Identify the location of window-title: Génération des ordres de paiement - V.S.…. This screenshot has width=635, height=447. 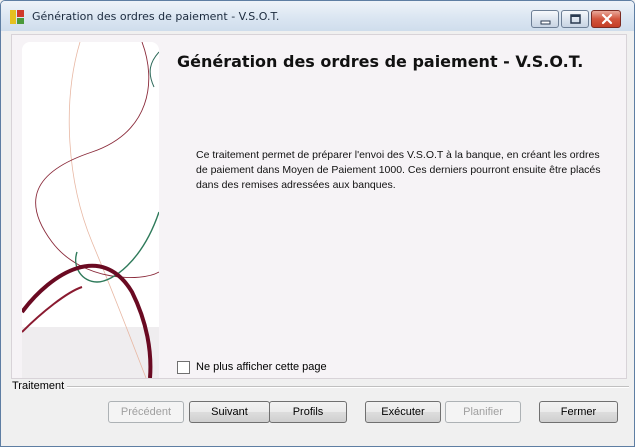
(156, 16).